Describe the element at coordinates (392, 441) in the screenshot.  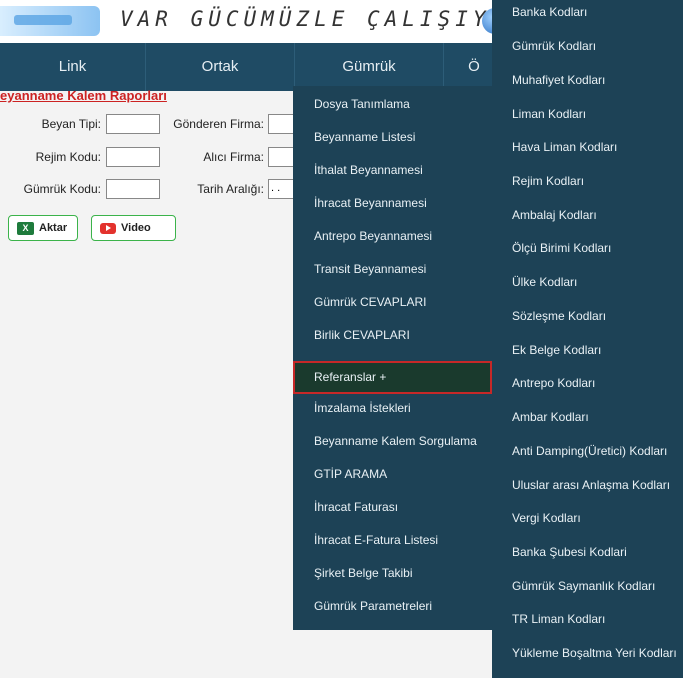
I see `menu-item-beyanname-kalem-sorgulama: Beyanname Kalem Sorgulama` at that location.